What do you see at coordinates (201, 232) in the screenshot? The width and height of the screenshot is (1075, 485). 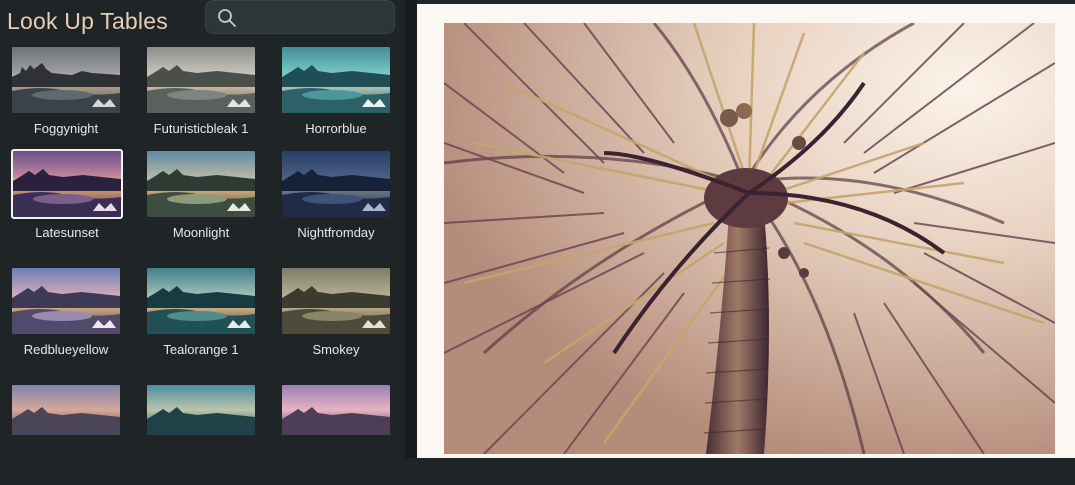 I see `lut-label: Moonlight` at bounding box center [201, 232].